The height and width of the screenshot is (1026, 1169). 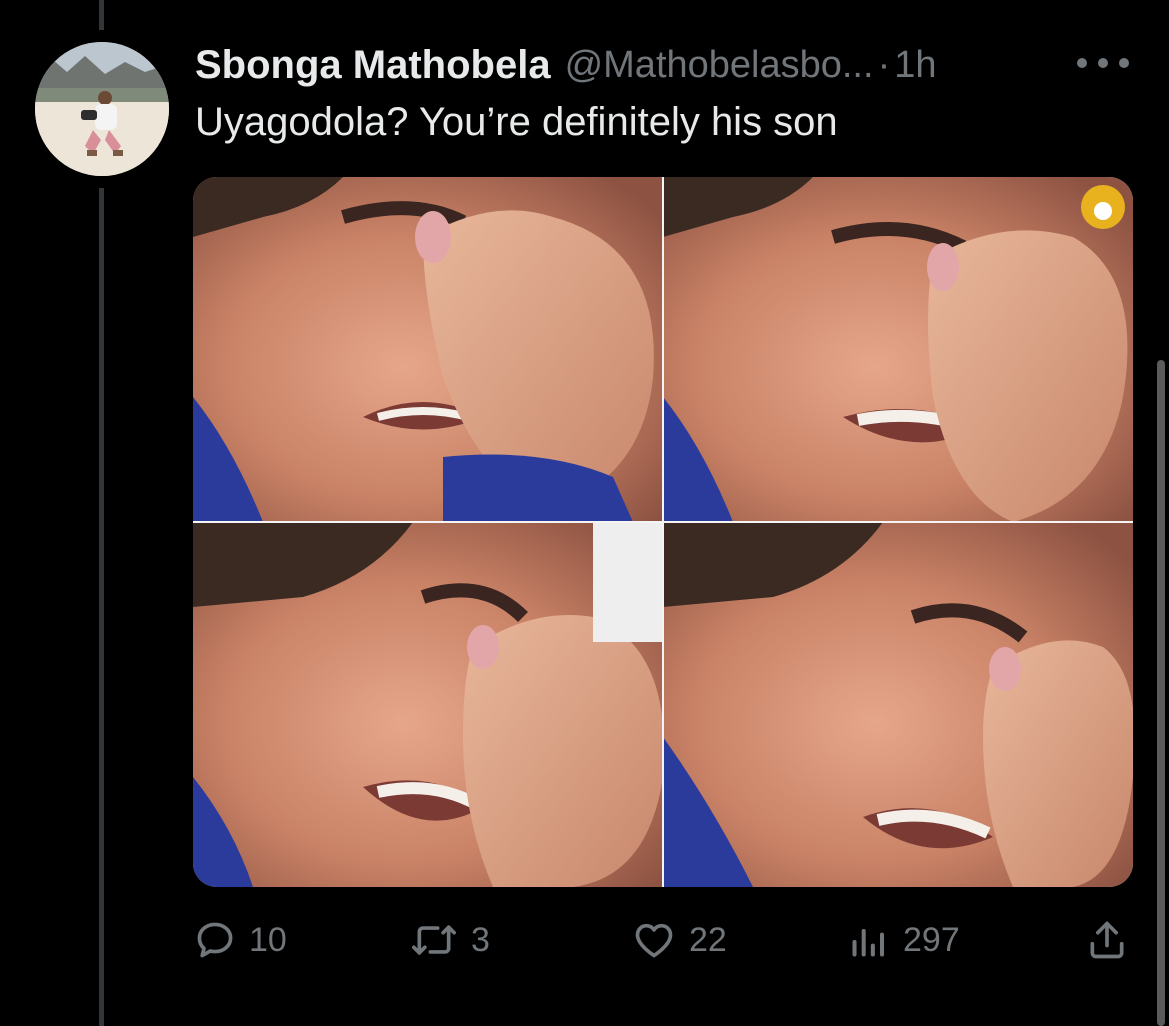 What do you see at coordinates (868, 943) in the screenshot?
I see `views-icon` at bounding box center [868, 943].